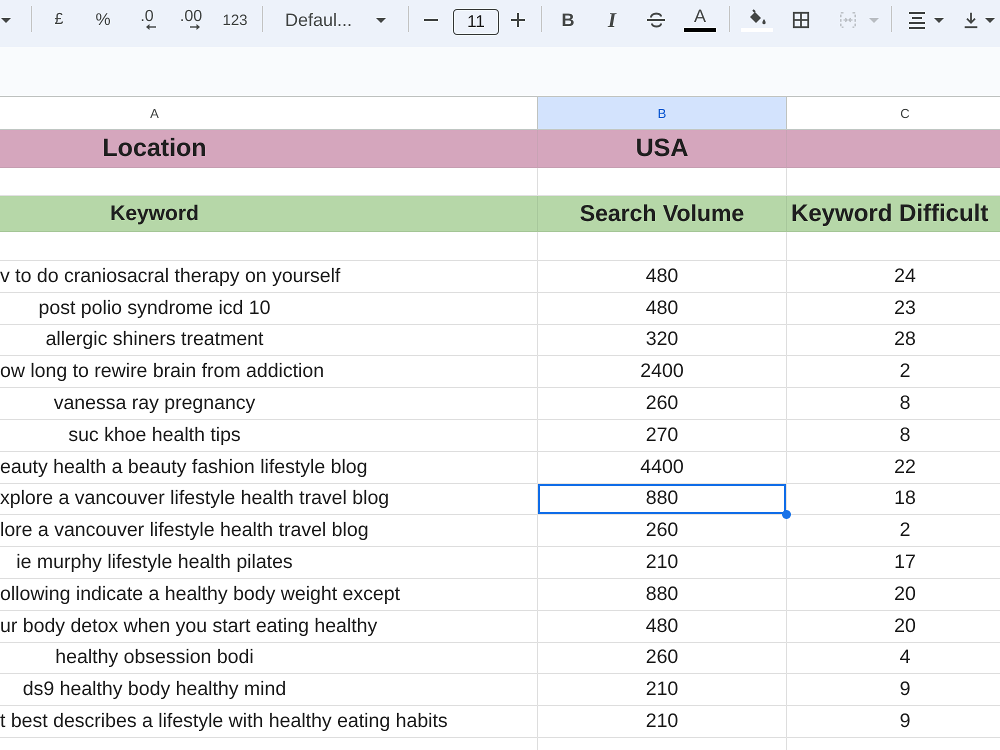  Describe the element at coordinates (662, 468) in the screenshot. I see `table-cell: 4400` at that location.